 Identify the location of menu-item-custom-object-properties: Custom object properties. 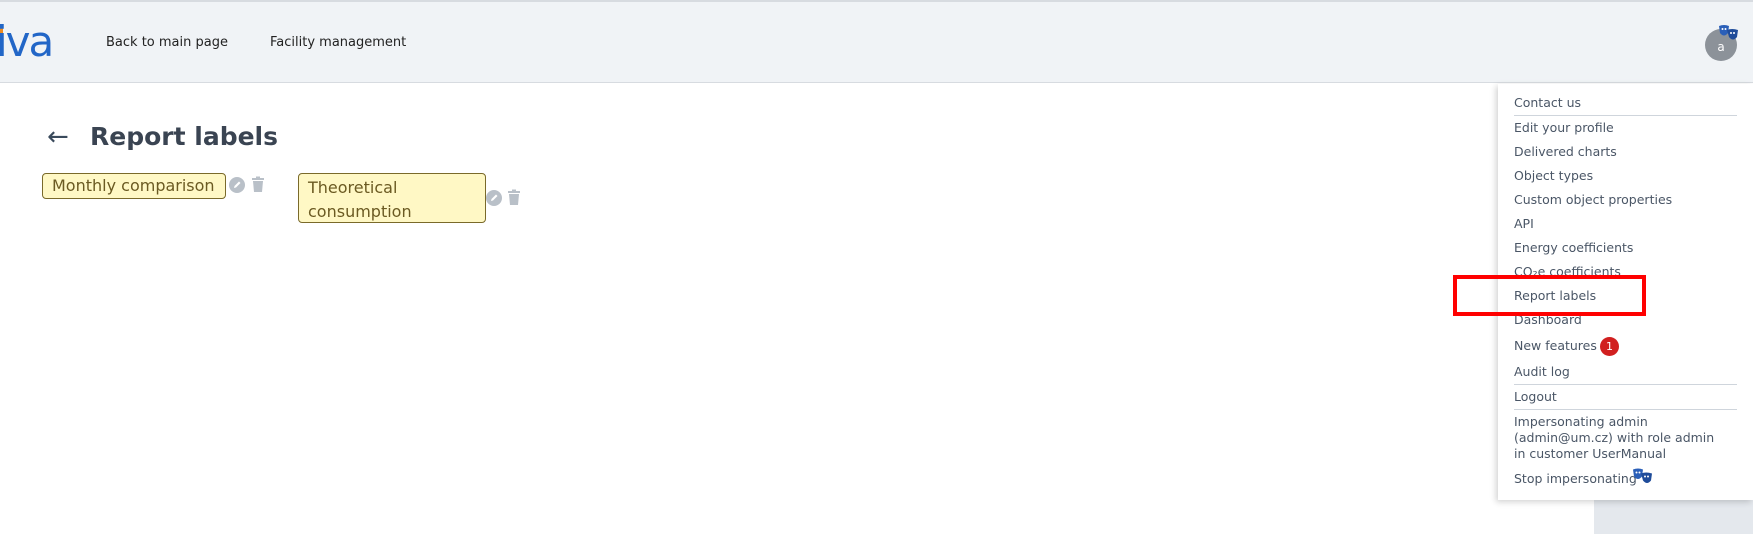
(1593, 199).